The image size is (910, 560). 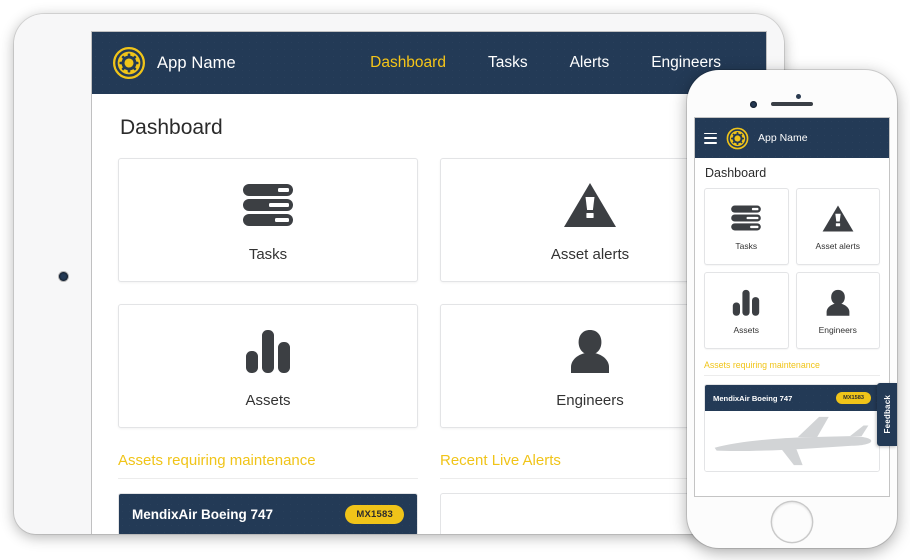 I want to click on asset-item-image, so click(x=792, y=441).